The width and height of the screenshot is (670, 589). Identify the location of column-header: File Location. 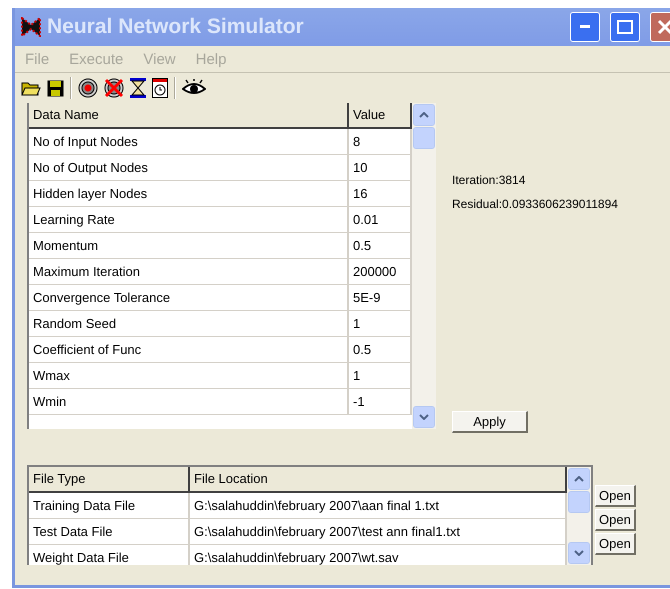
(378, 480).